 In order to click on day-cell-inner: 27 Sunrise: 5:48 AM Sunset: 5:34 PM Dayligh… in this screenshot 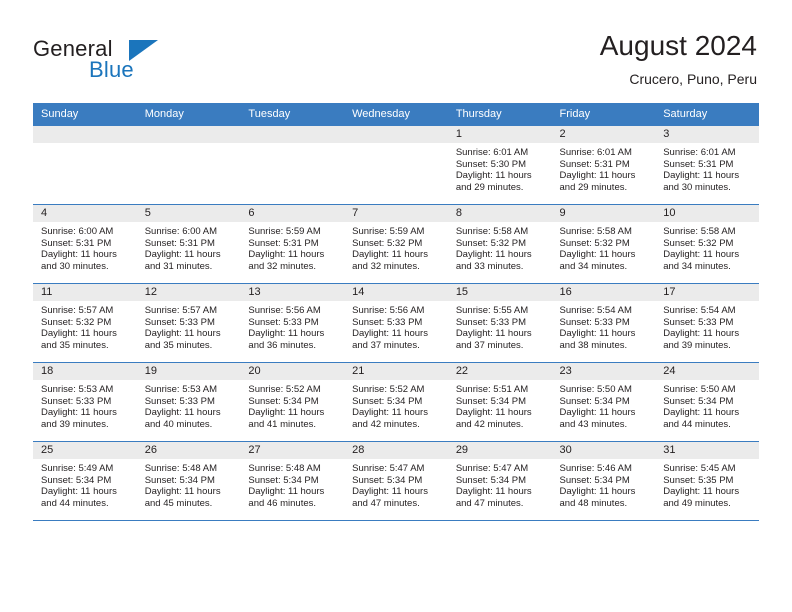, I will do `click(292, 481)`.